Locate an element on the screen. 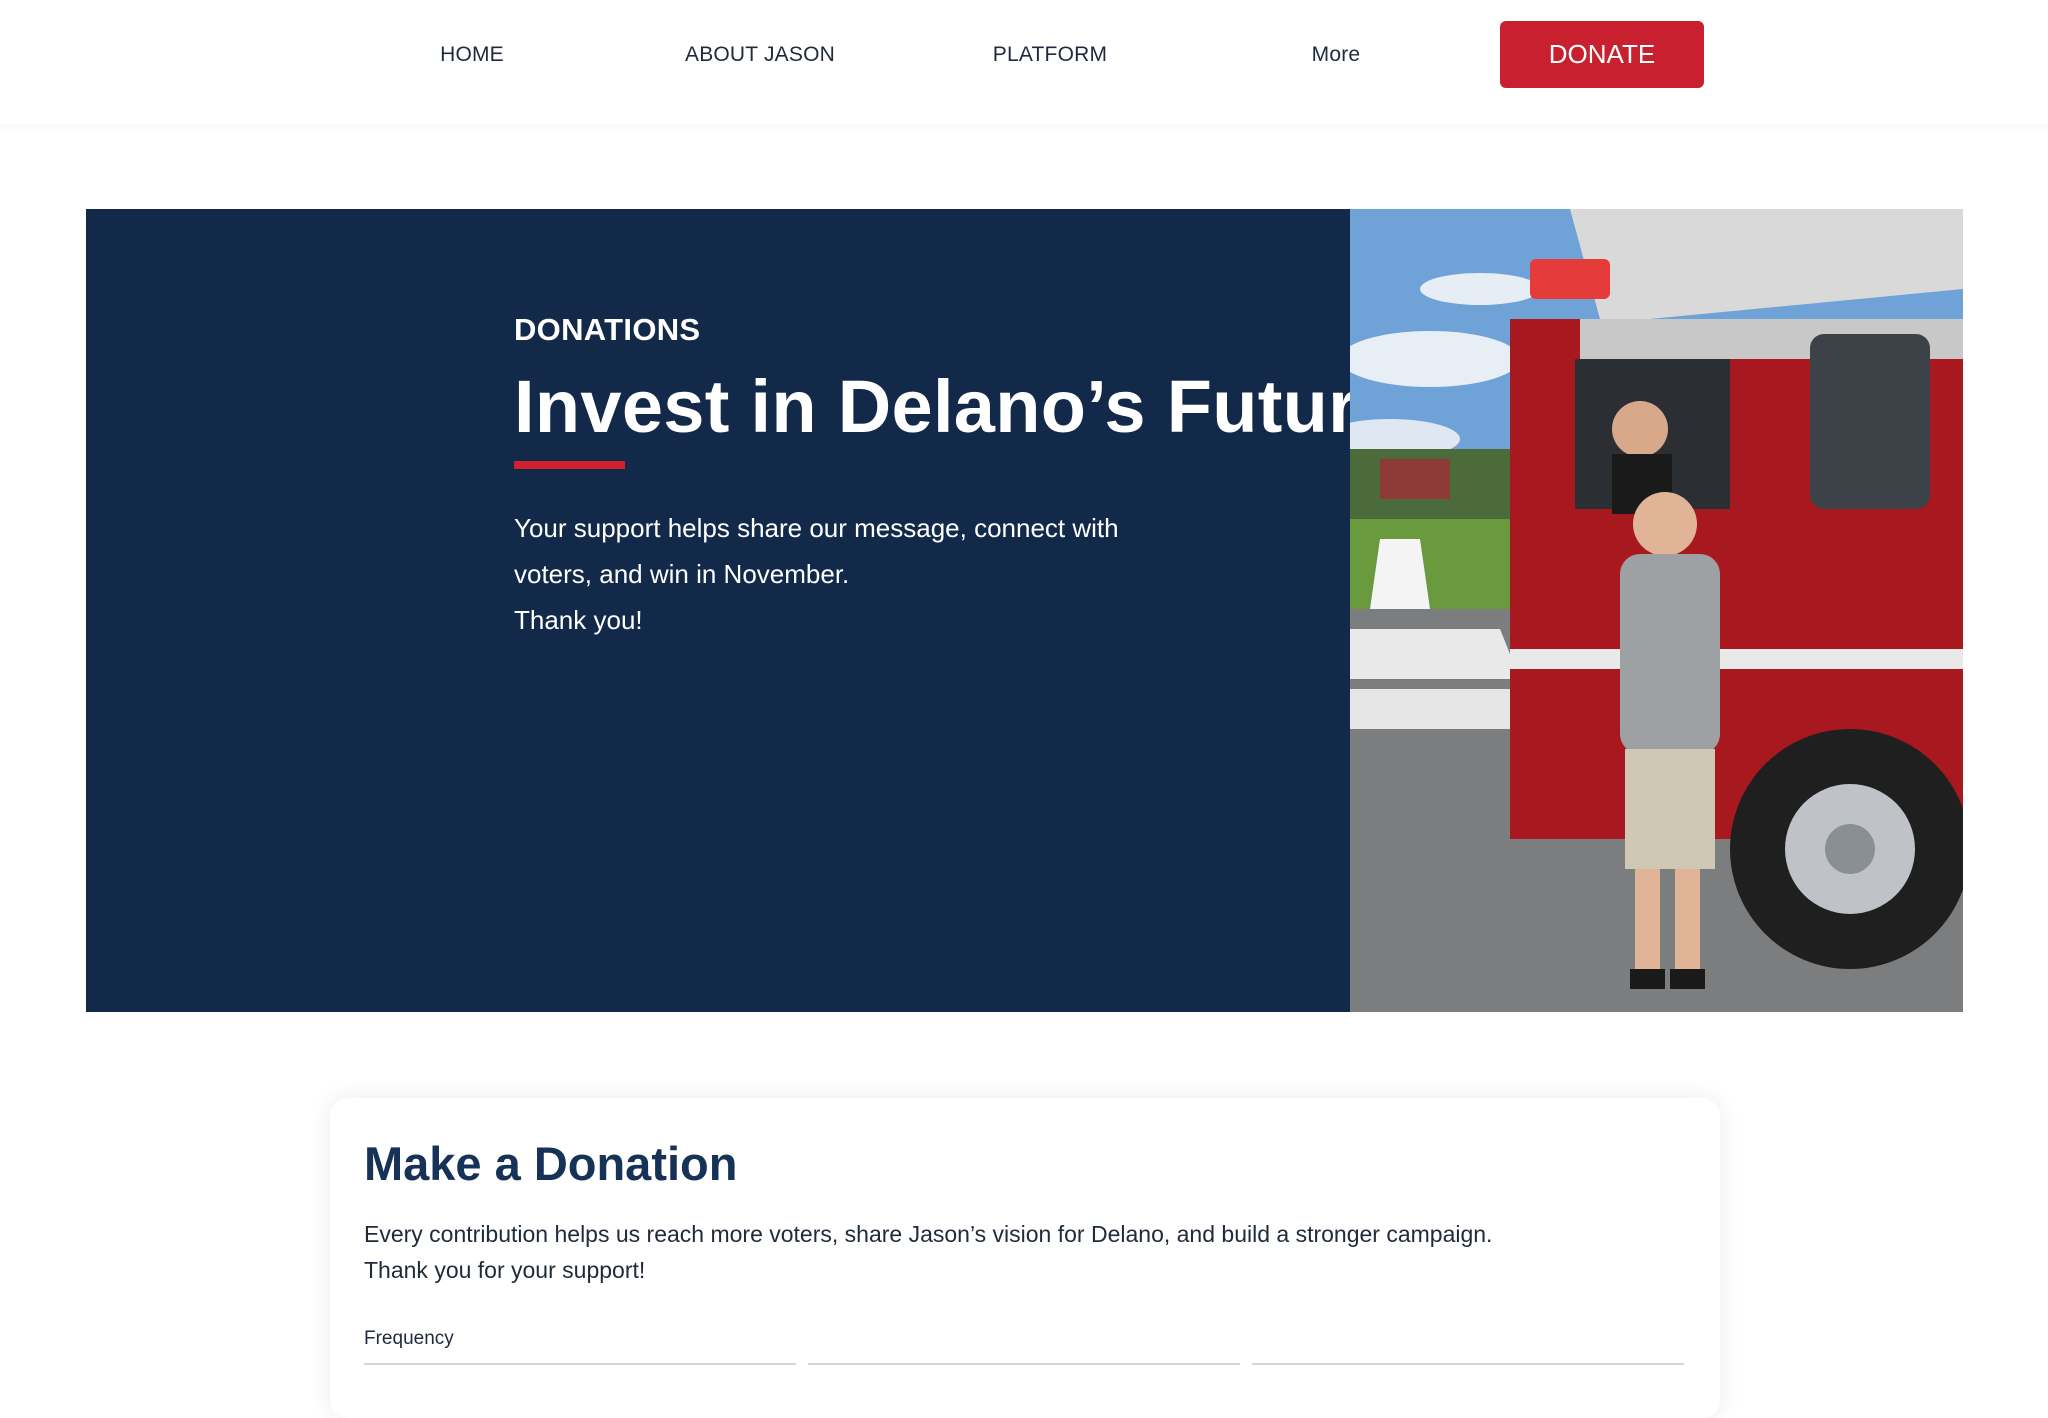 The image size is (2048, 1418). hero-eyebrow: DONATIONS is located at coordinates (607, 329).